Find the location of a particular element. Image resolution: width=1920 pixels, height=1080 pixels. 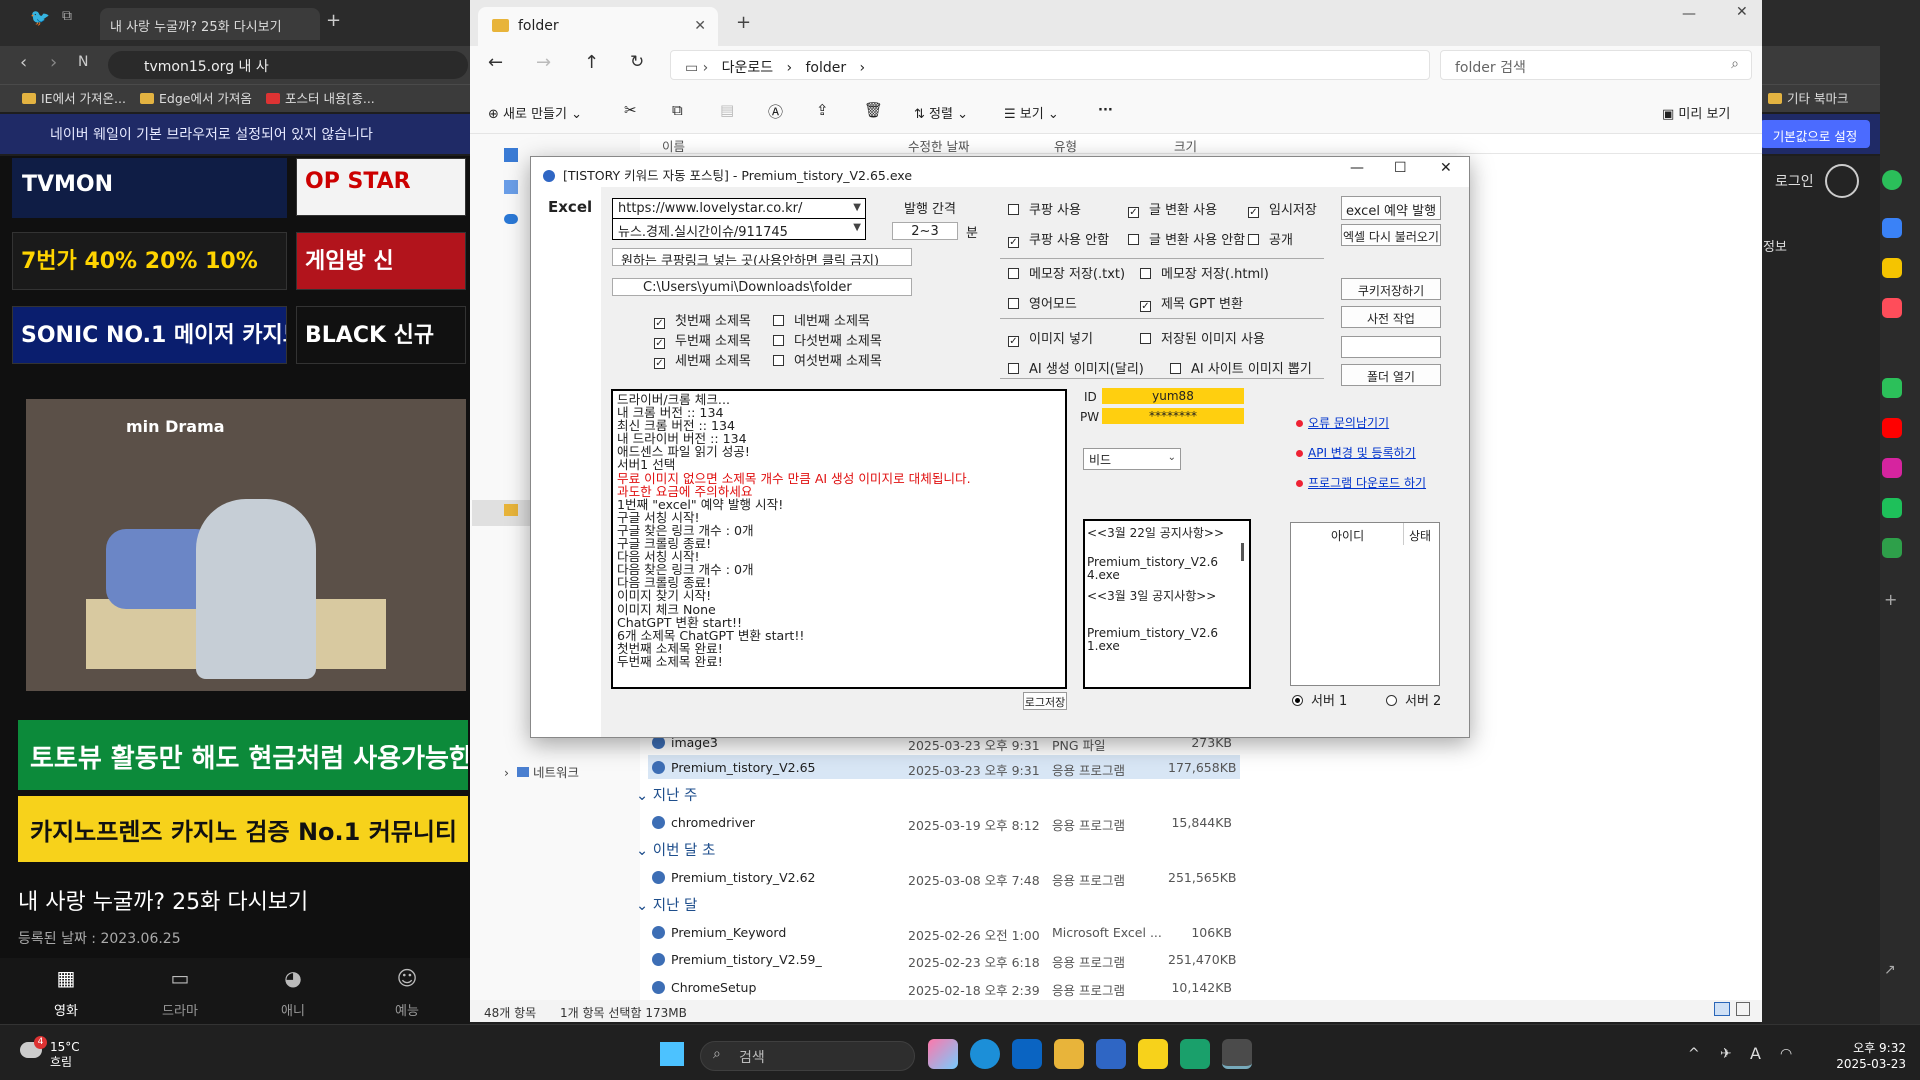

subheading-checkbox: ✓ 첫번째 소제목 is located at coordinates (702, 319).